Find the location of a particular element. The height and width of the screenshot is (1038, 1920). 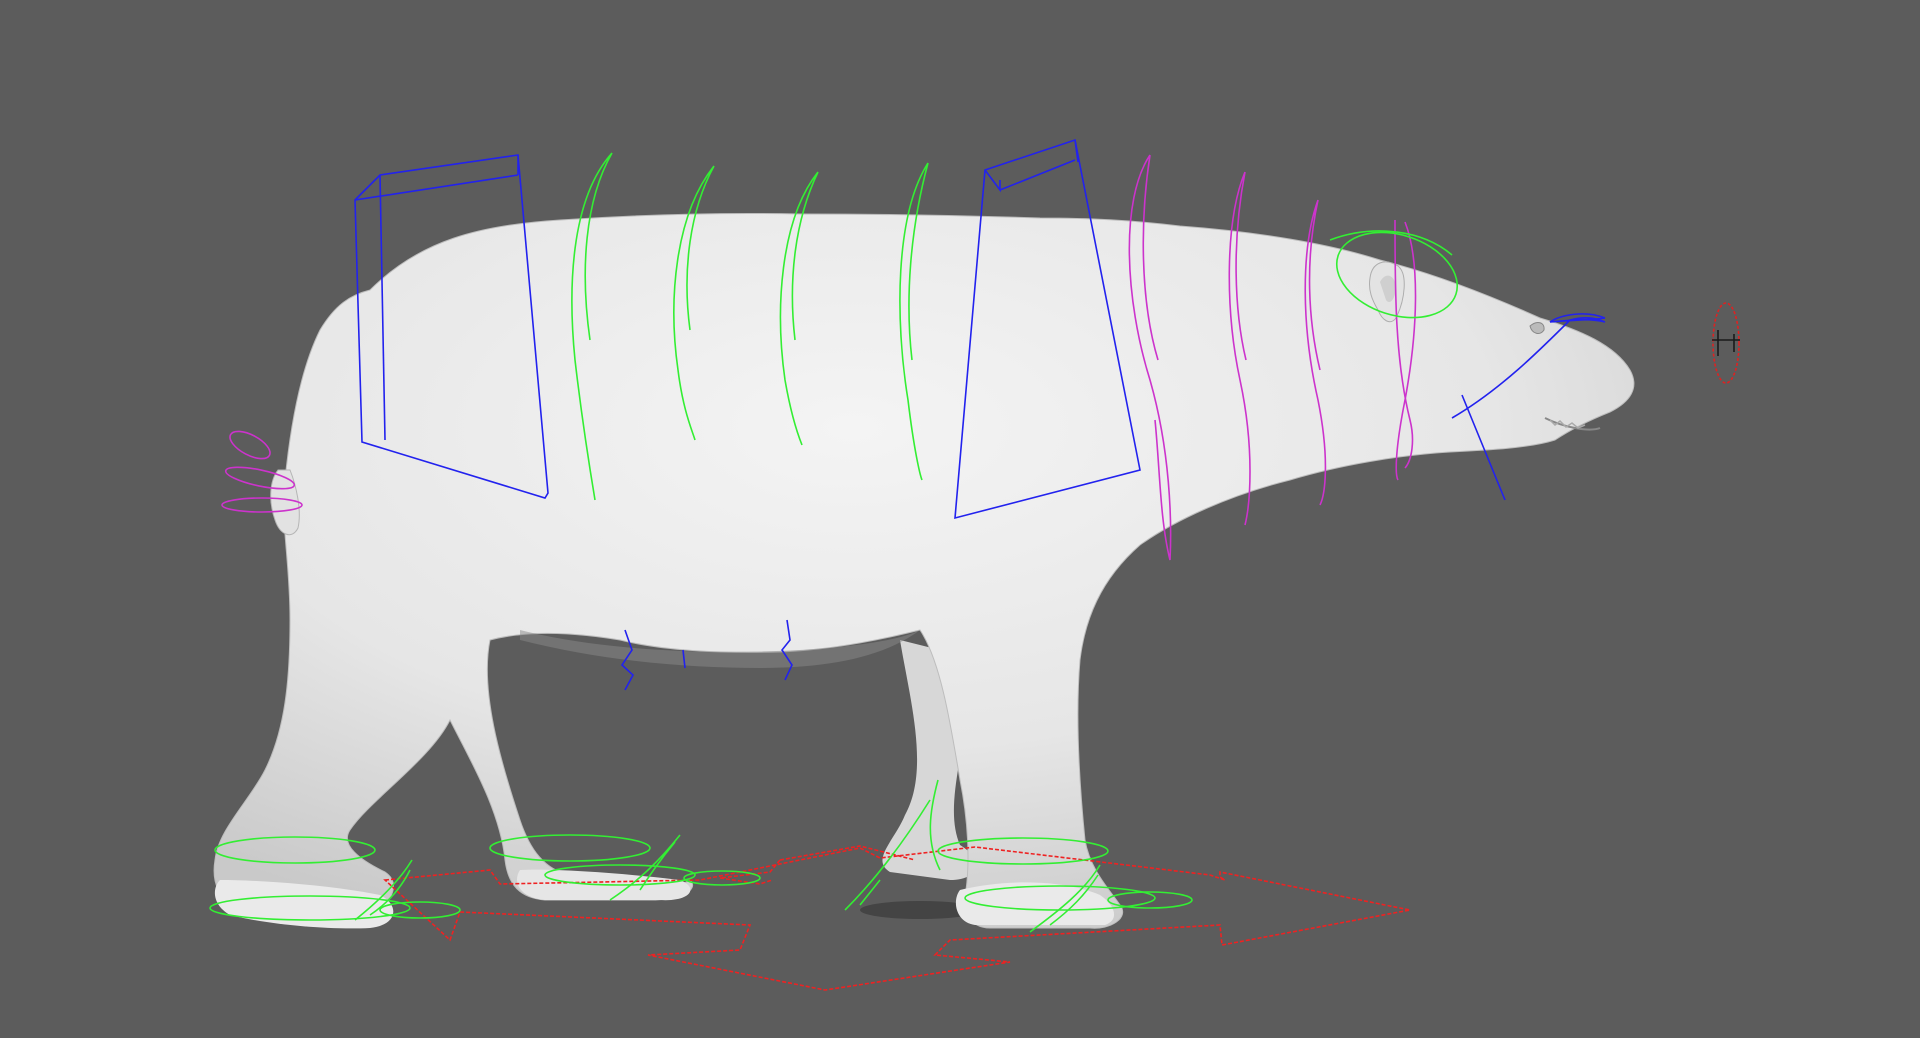

look-at-target is located at coordinates (1726, 343).